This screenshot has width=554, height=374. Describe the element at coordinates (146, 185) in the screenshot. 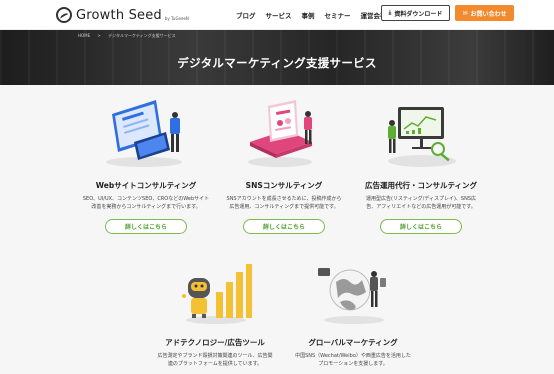

I see `service-title: Webサイトコンサルティング` at that location.